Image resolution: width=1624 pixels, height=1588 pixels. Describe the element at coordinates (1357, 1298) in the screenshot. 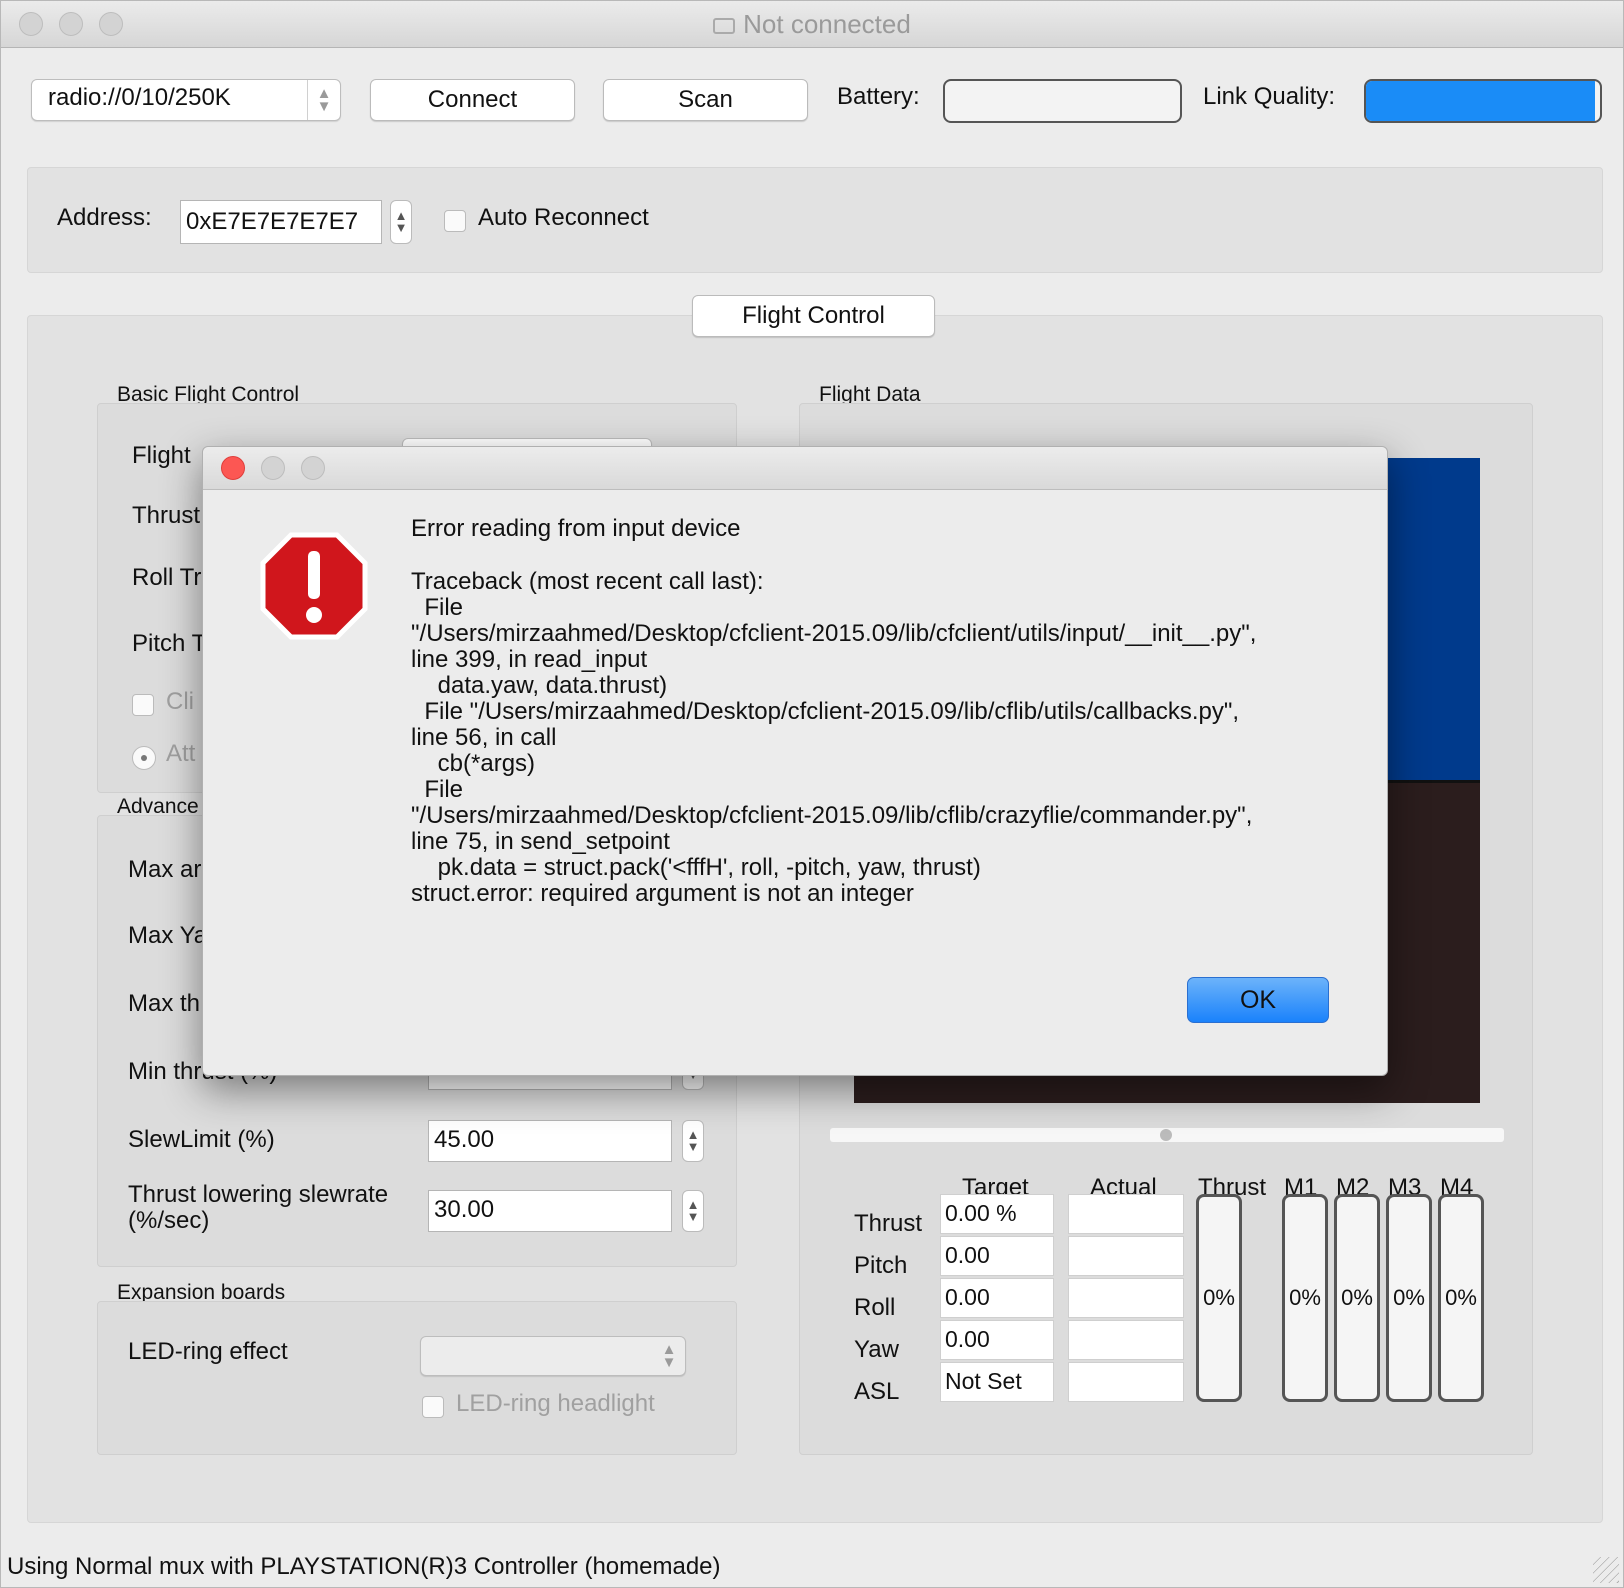

I see `motor-bar-m2: 0%` at that location.